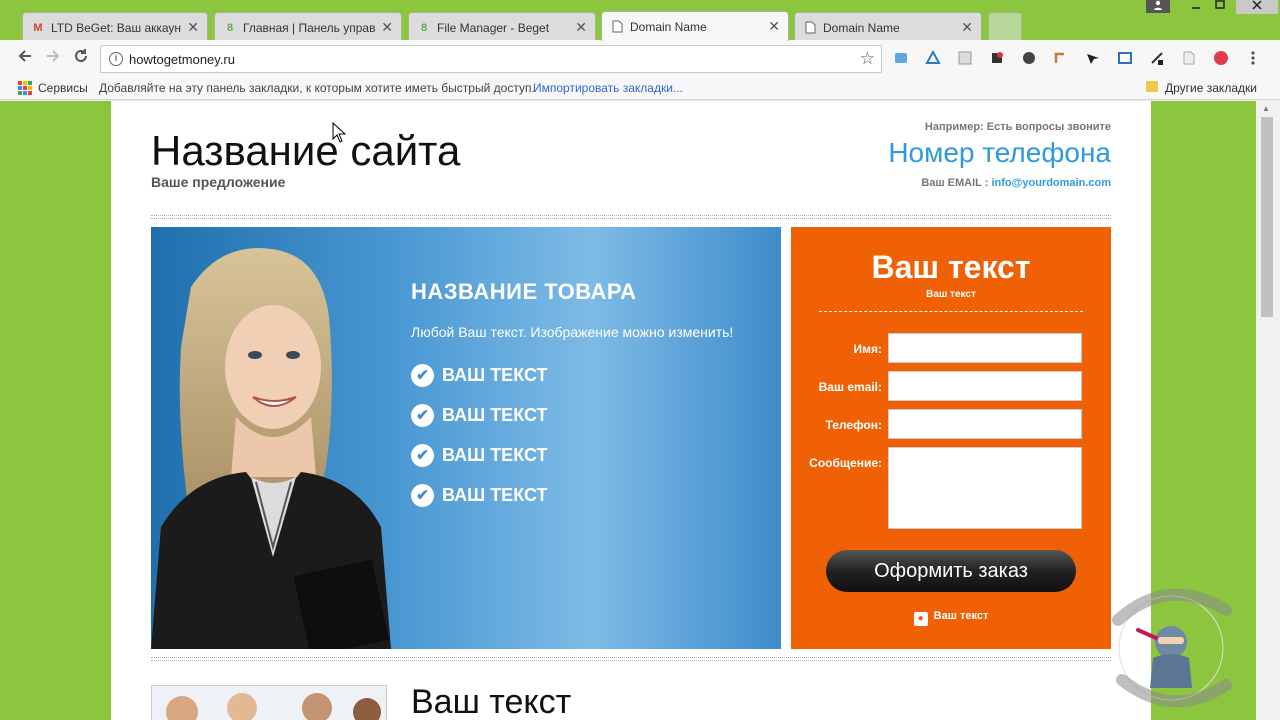 This screenshot has width=1280, height=720. I want to click on section-divider, so click(631, 659).